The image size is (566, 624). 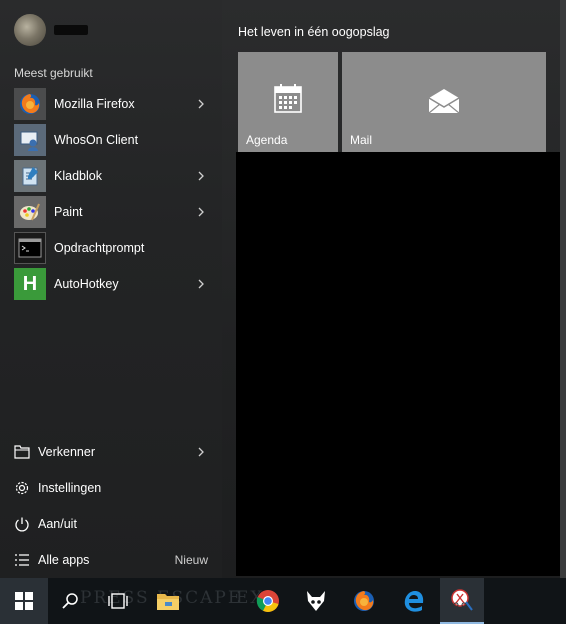 I want to click on sys-label: Verkenner, so click(x=66, y=452).